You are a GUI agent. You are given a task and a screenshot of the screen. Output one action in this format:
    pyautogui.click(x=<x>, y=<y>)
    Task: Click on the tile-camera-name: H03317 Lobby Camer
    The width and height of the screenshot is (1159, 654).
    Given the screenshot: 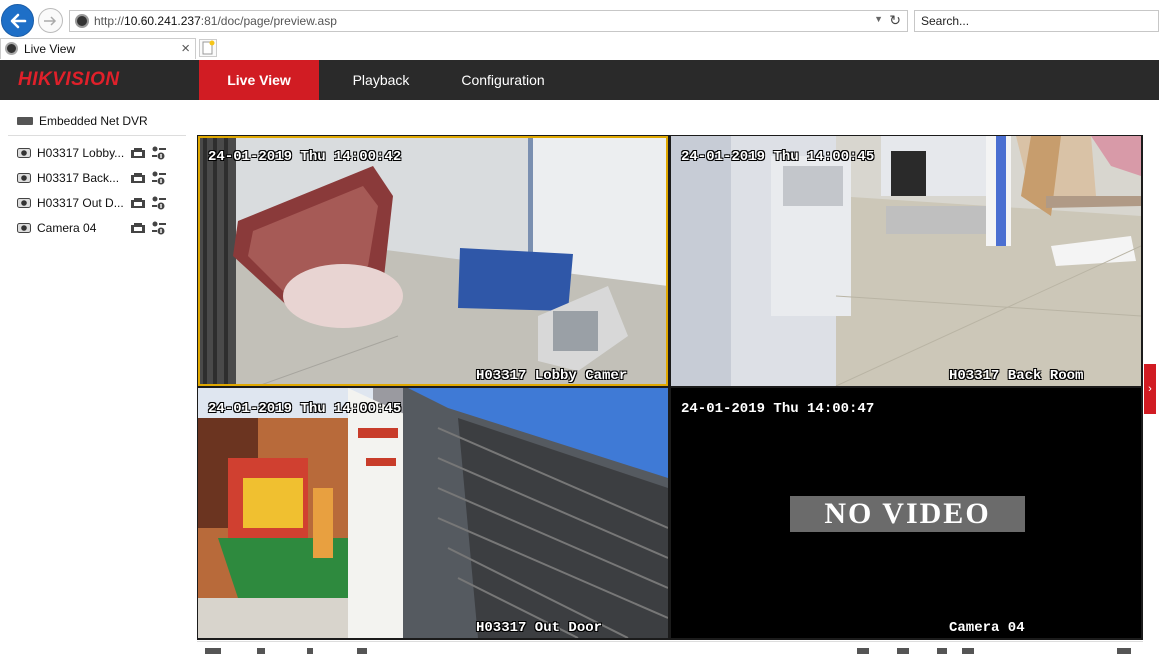 What is the action you would take?
    pyautogui.click(x=552, y=376)
    